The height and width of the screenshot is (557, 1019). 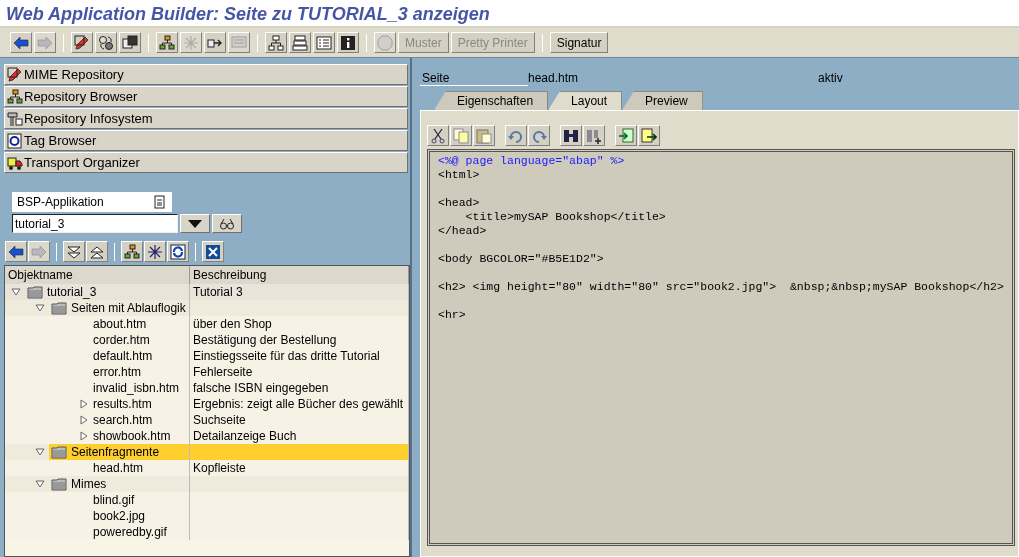 I want to click on field-label: Seite, so click(x=474, y=78).